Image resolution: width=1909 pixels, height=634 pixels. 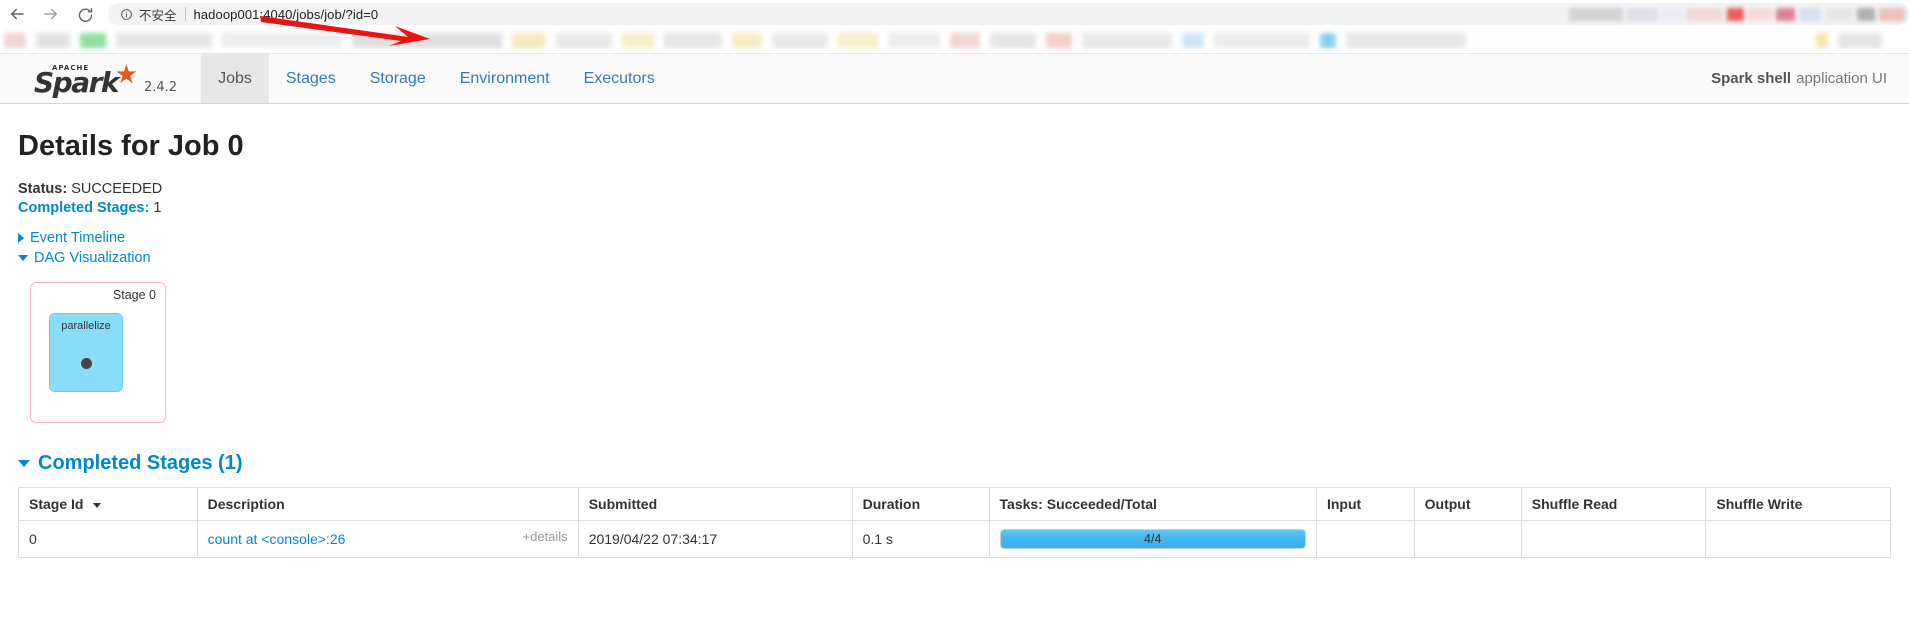 What do you see at coordinates (1613, 539) in the screenshot?
I see `cell-shuffle-read` at bounding box center [1613, 539].